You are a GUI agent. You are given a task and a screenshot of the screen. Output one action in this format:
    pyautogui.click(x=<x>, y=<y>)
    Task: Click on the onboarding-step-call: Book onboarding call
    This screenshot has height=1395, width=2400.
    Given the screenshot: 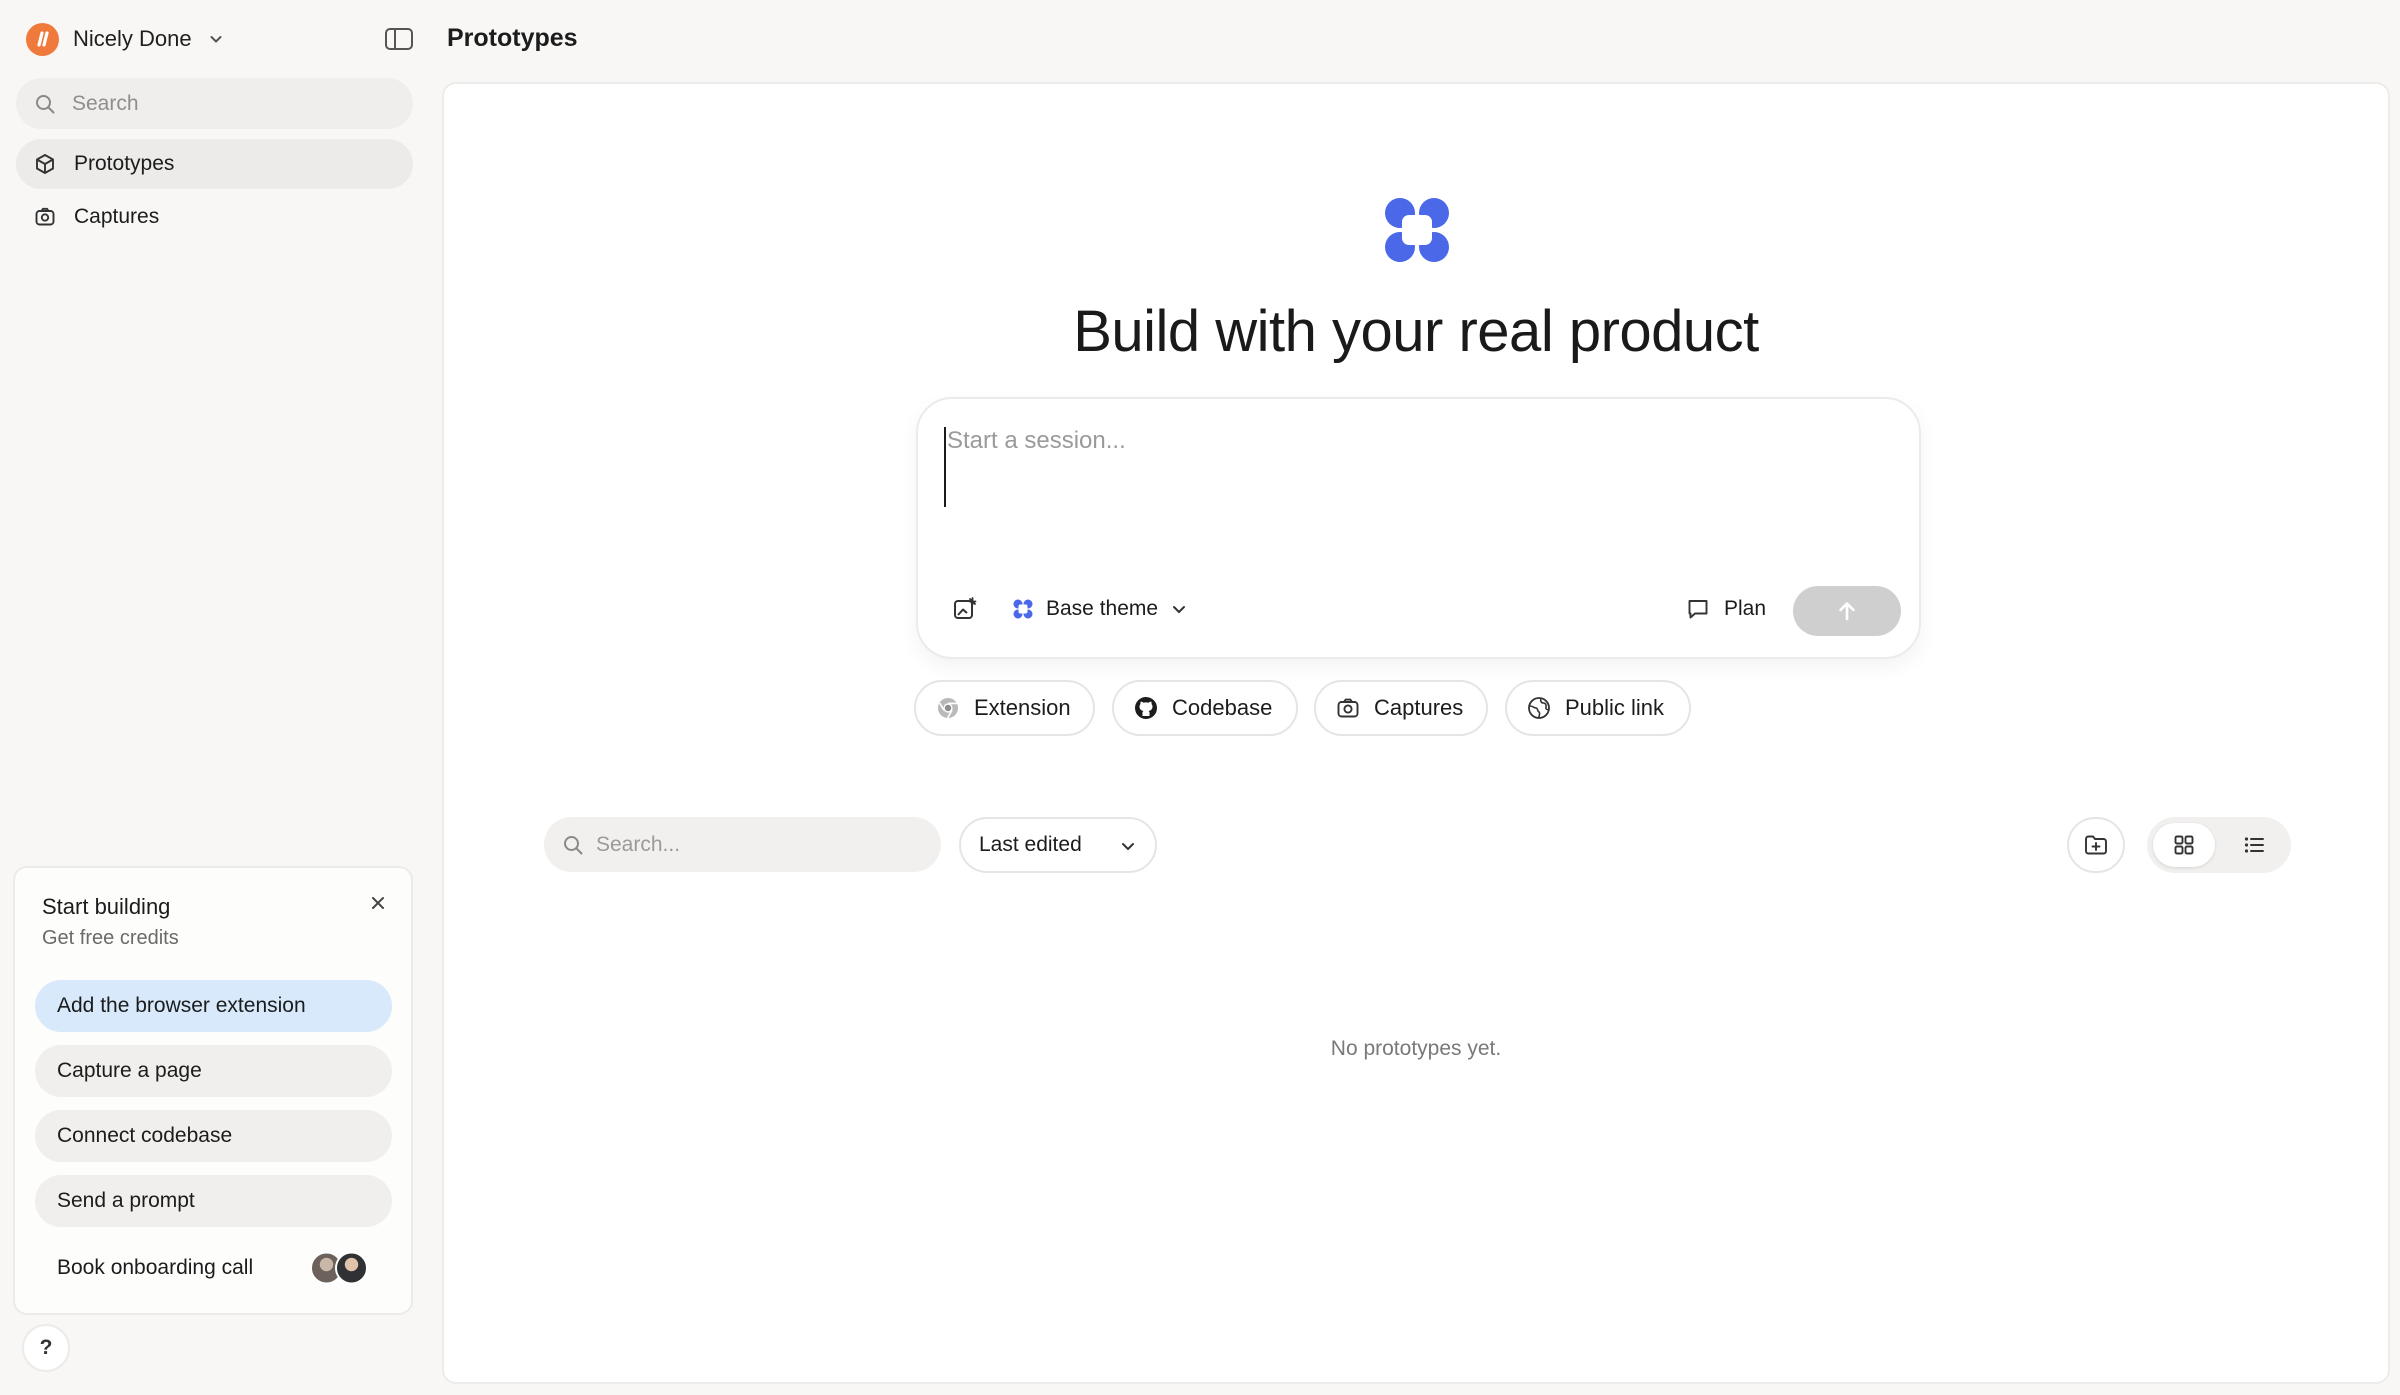 What is the action you would take?
    pyautogui.click(x=213, y=1268)
    